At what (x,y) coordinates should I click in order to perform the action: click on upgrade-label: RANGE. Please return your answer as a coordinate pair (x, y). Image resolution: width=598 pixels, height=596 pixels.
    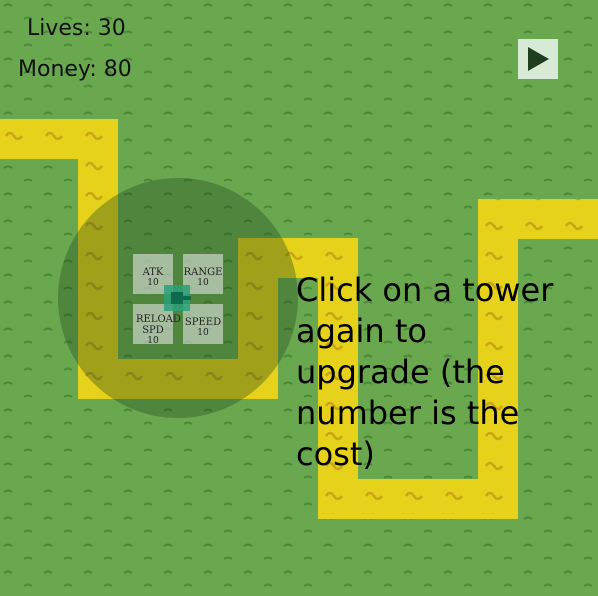
    Looking at the image, I should click on (203, 272).